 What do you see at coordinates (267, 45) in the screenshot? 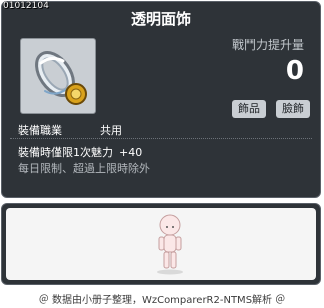
I see `combat-power-label: 戰鬥力提升量` at bounding box center [267, 45].